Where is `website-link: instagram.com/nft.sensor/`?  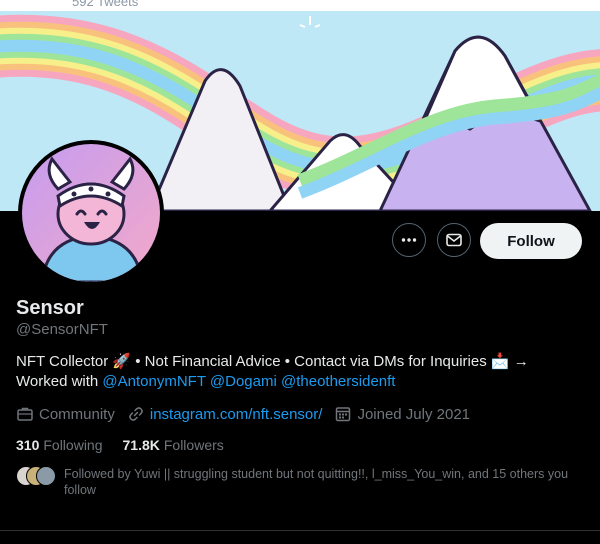
website-link: instagram.com/nft.sensor/ is located at coordinates (236, 414).